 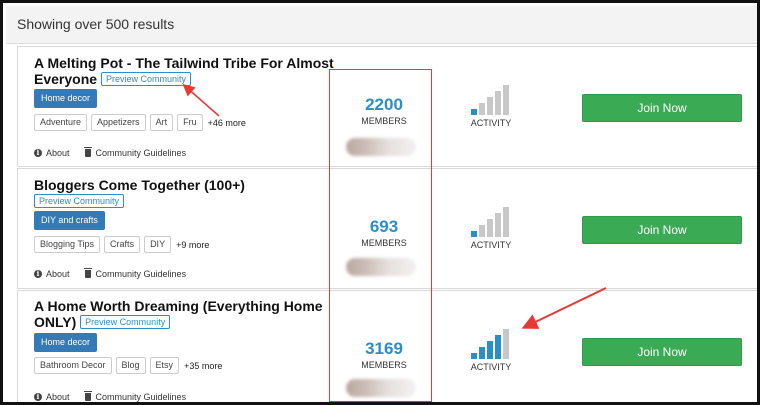 What do you see at coordinates (69, 220) in the screenshot?
I see `category-badge: DIY and crafts` at bounding box center [69, 220].